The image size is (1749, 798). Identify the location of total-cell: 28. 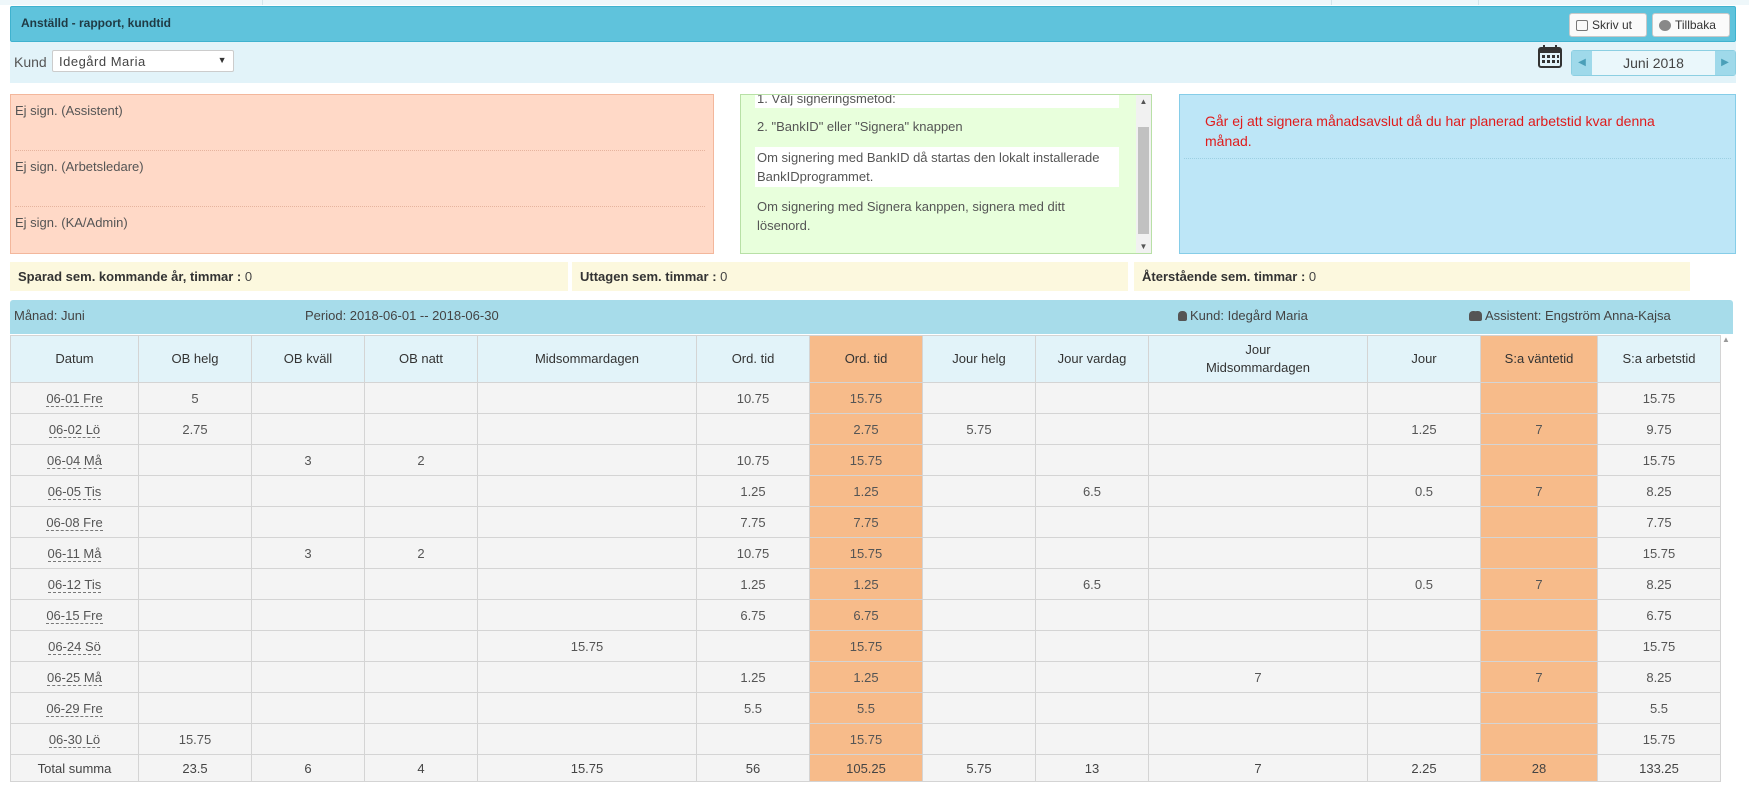
(1539, 768).